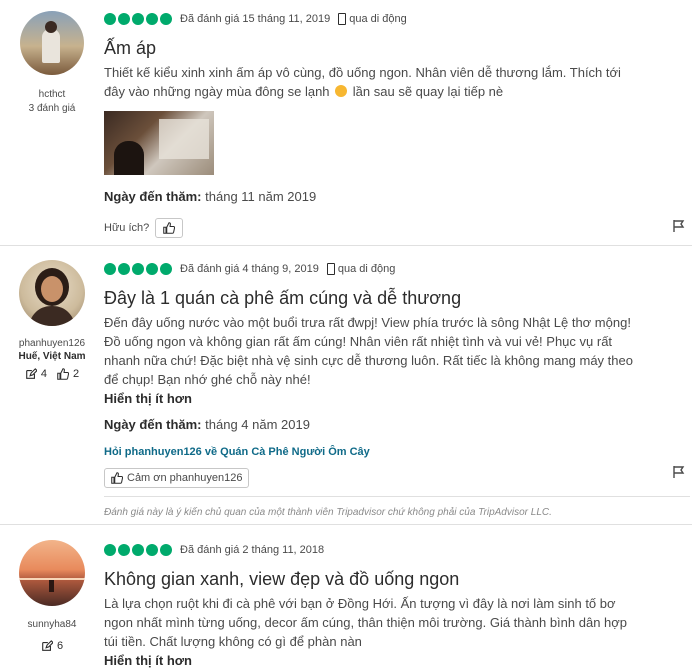  Describe the element at coordinates (52, 624) in the screenshot. I see `username: sunnyha84` at that location.